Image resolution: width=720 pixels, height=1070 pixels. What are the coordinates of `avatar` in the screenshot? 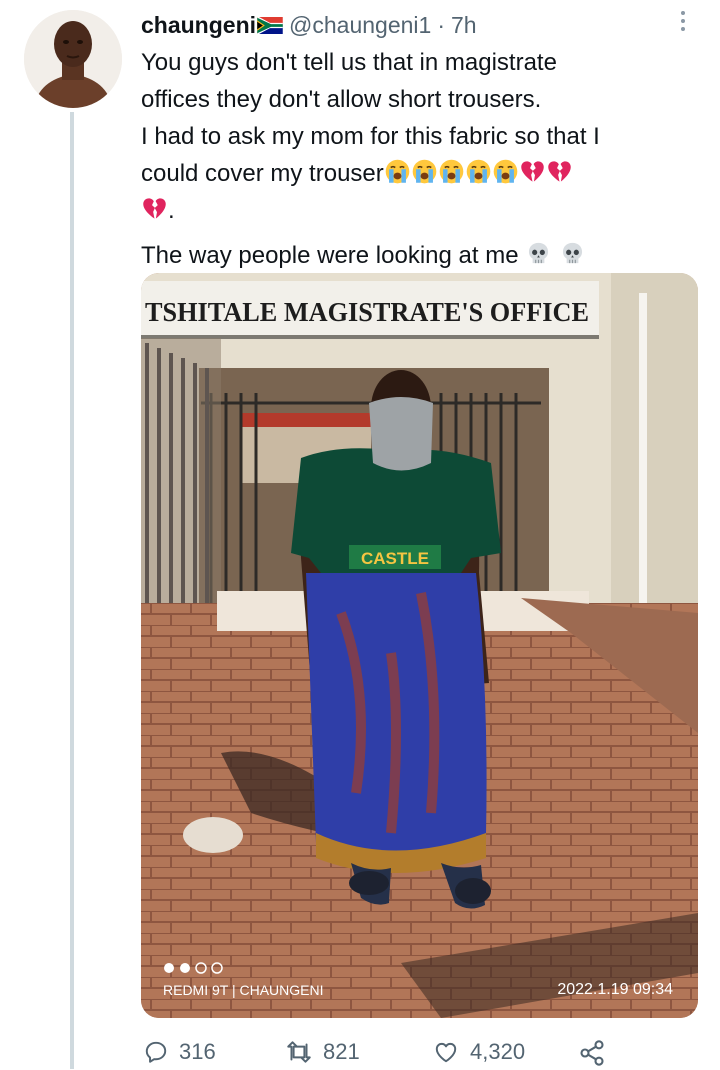 It's located at (73, 59).